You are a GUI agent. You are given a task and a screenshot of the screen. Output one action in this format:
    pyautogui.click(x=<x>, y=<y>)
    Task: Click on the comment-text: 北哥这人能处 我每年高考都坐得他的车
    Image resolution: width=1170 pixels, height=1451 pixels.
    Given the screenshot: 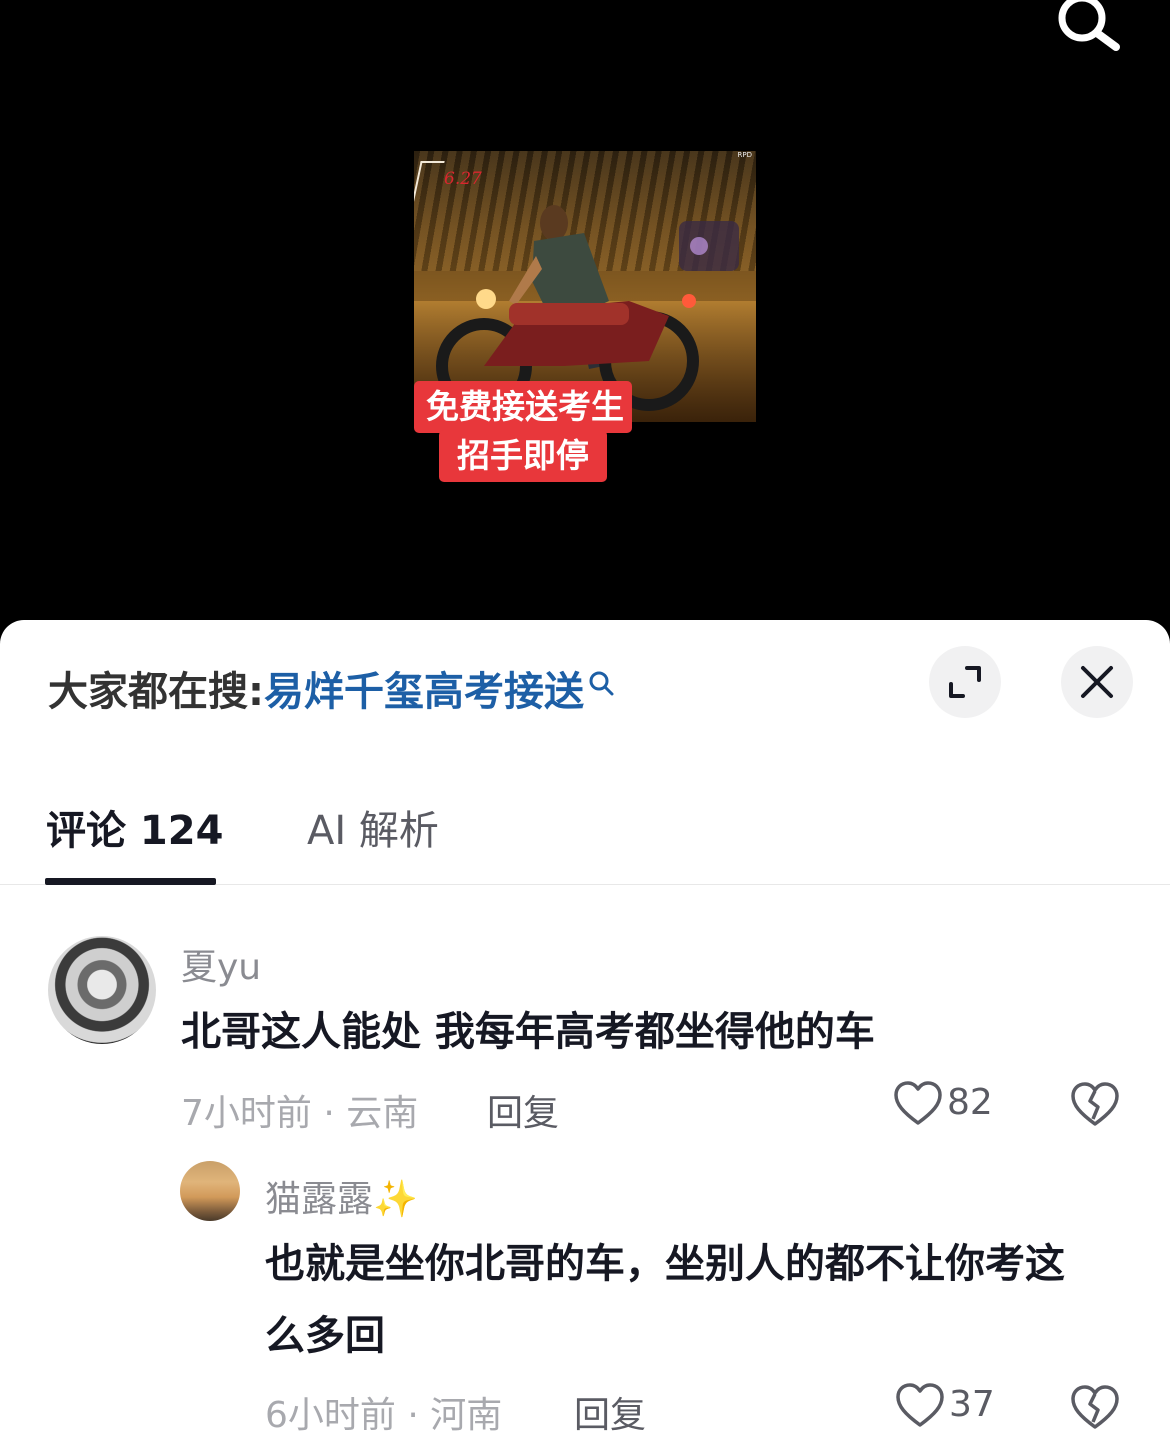 What is the action you would take?
    pyautogui.click(x=528, y=1032)
    